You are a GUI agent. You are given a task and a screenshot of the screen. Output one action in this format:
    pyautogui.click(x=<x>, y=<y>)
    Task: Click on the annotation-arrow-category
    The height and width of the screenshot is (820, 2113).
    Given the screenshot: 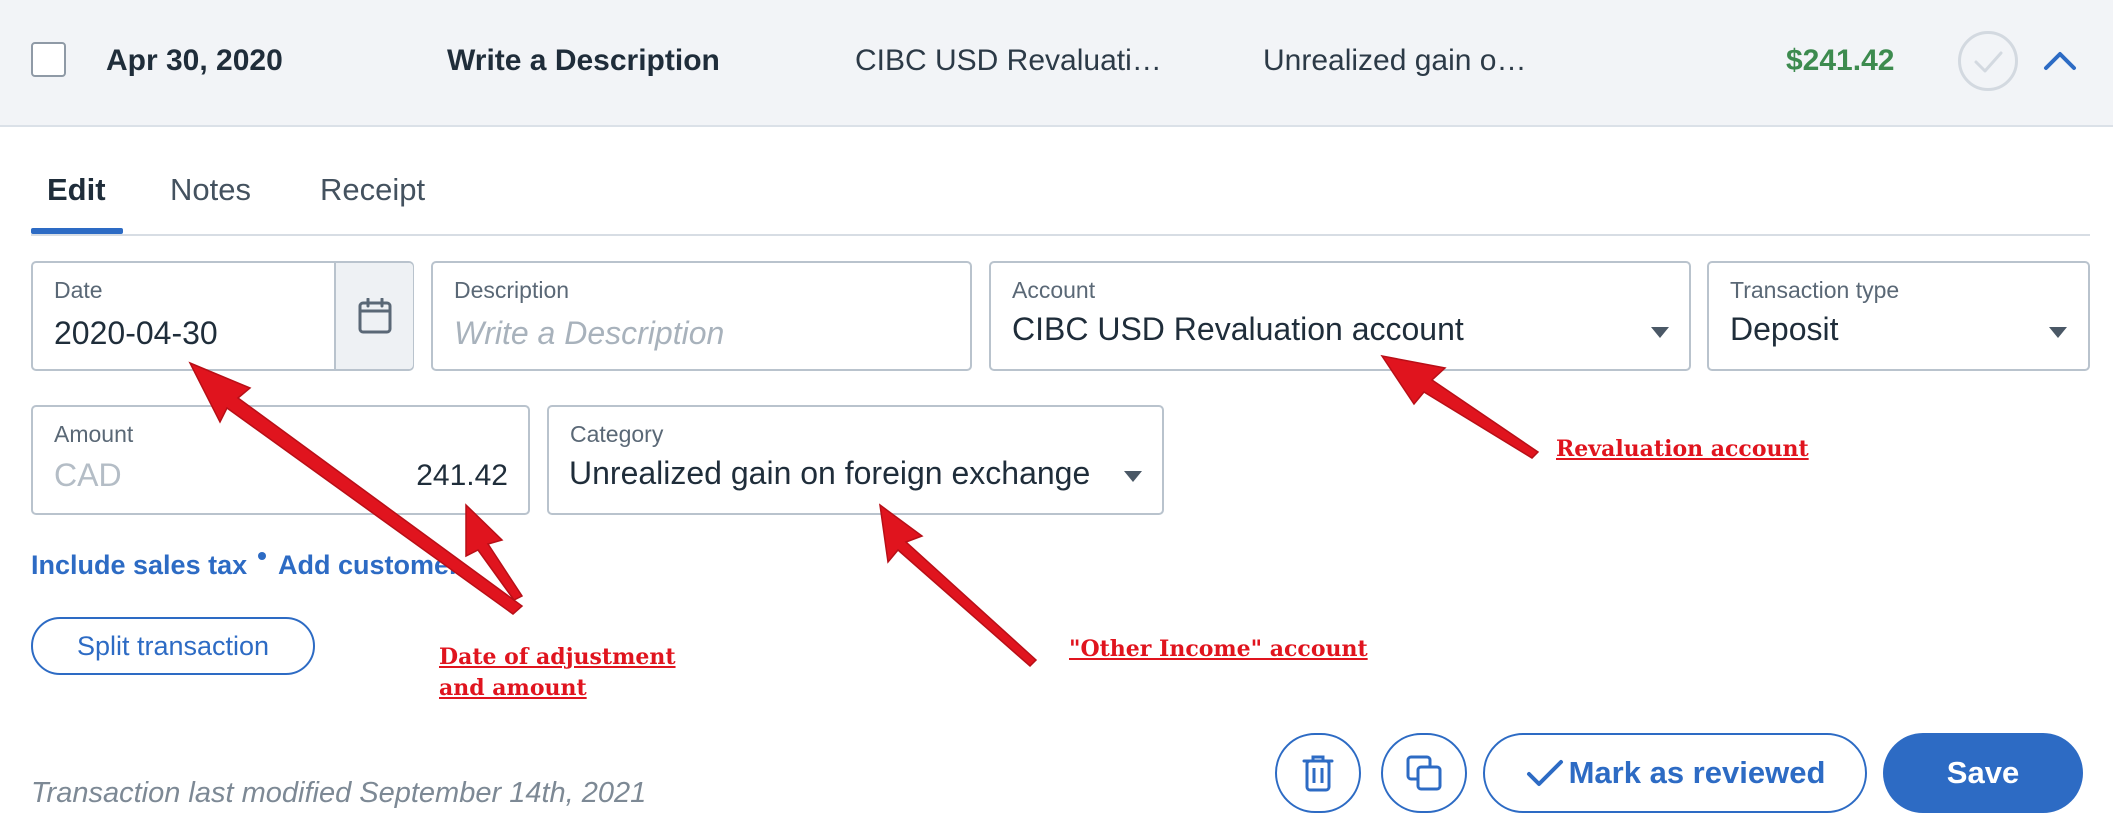 What is the action you would take?
    pyautogui.click(x=958, y=585)
    